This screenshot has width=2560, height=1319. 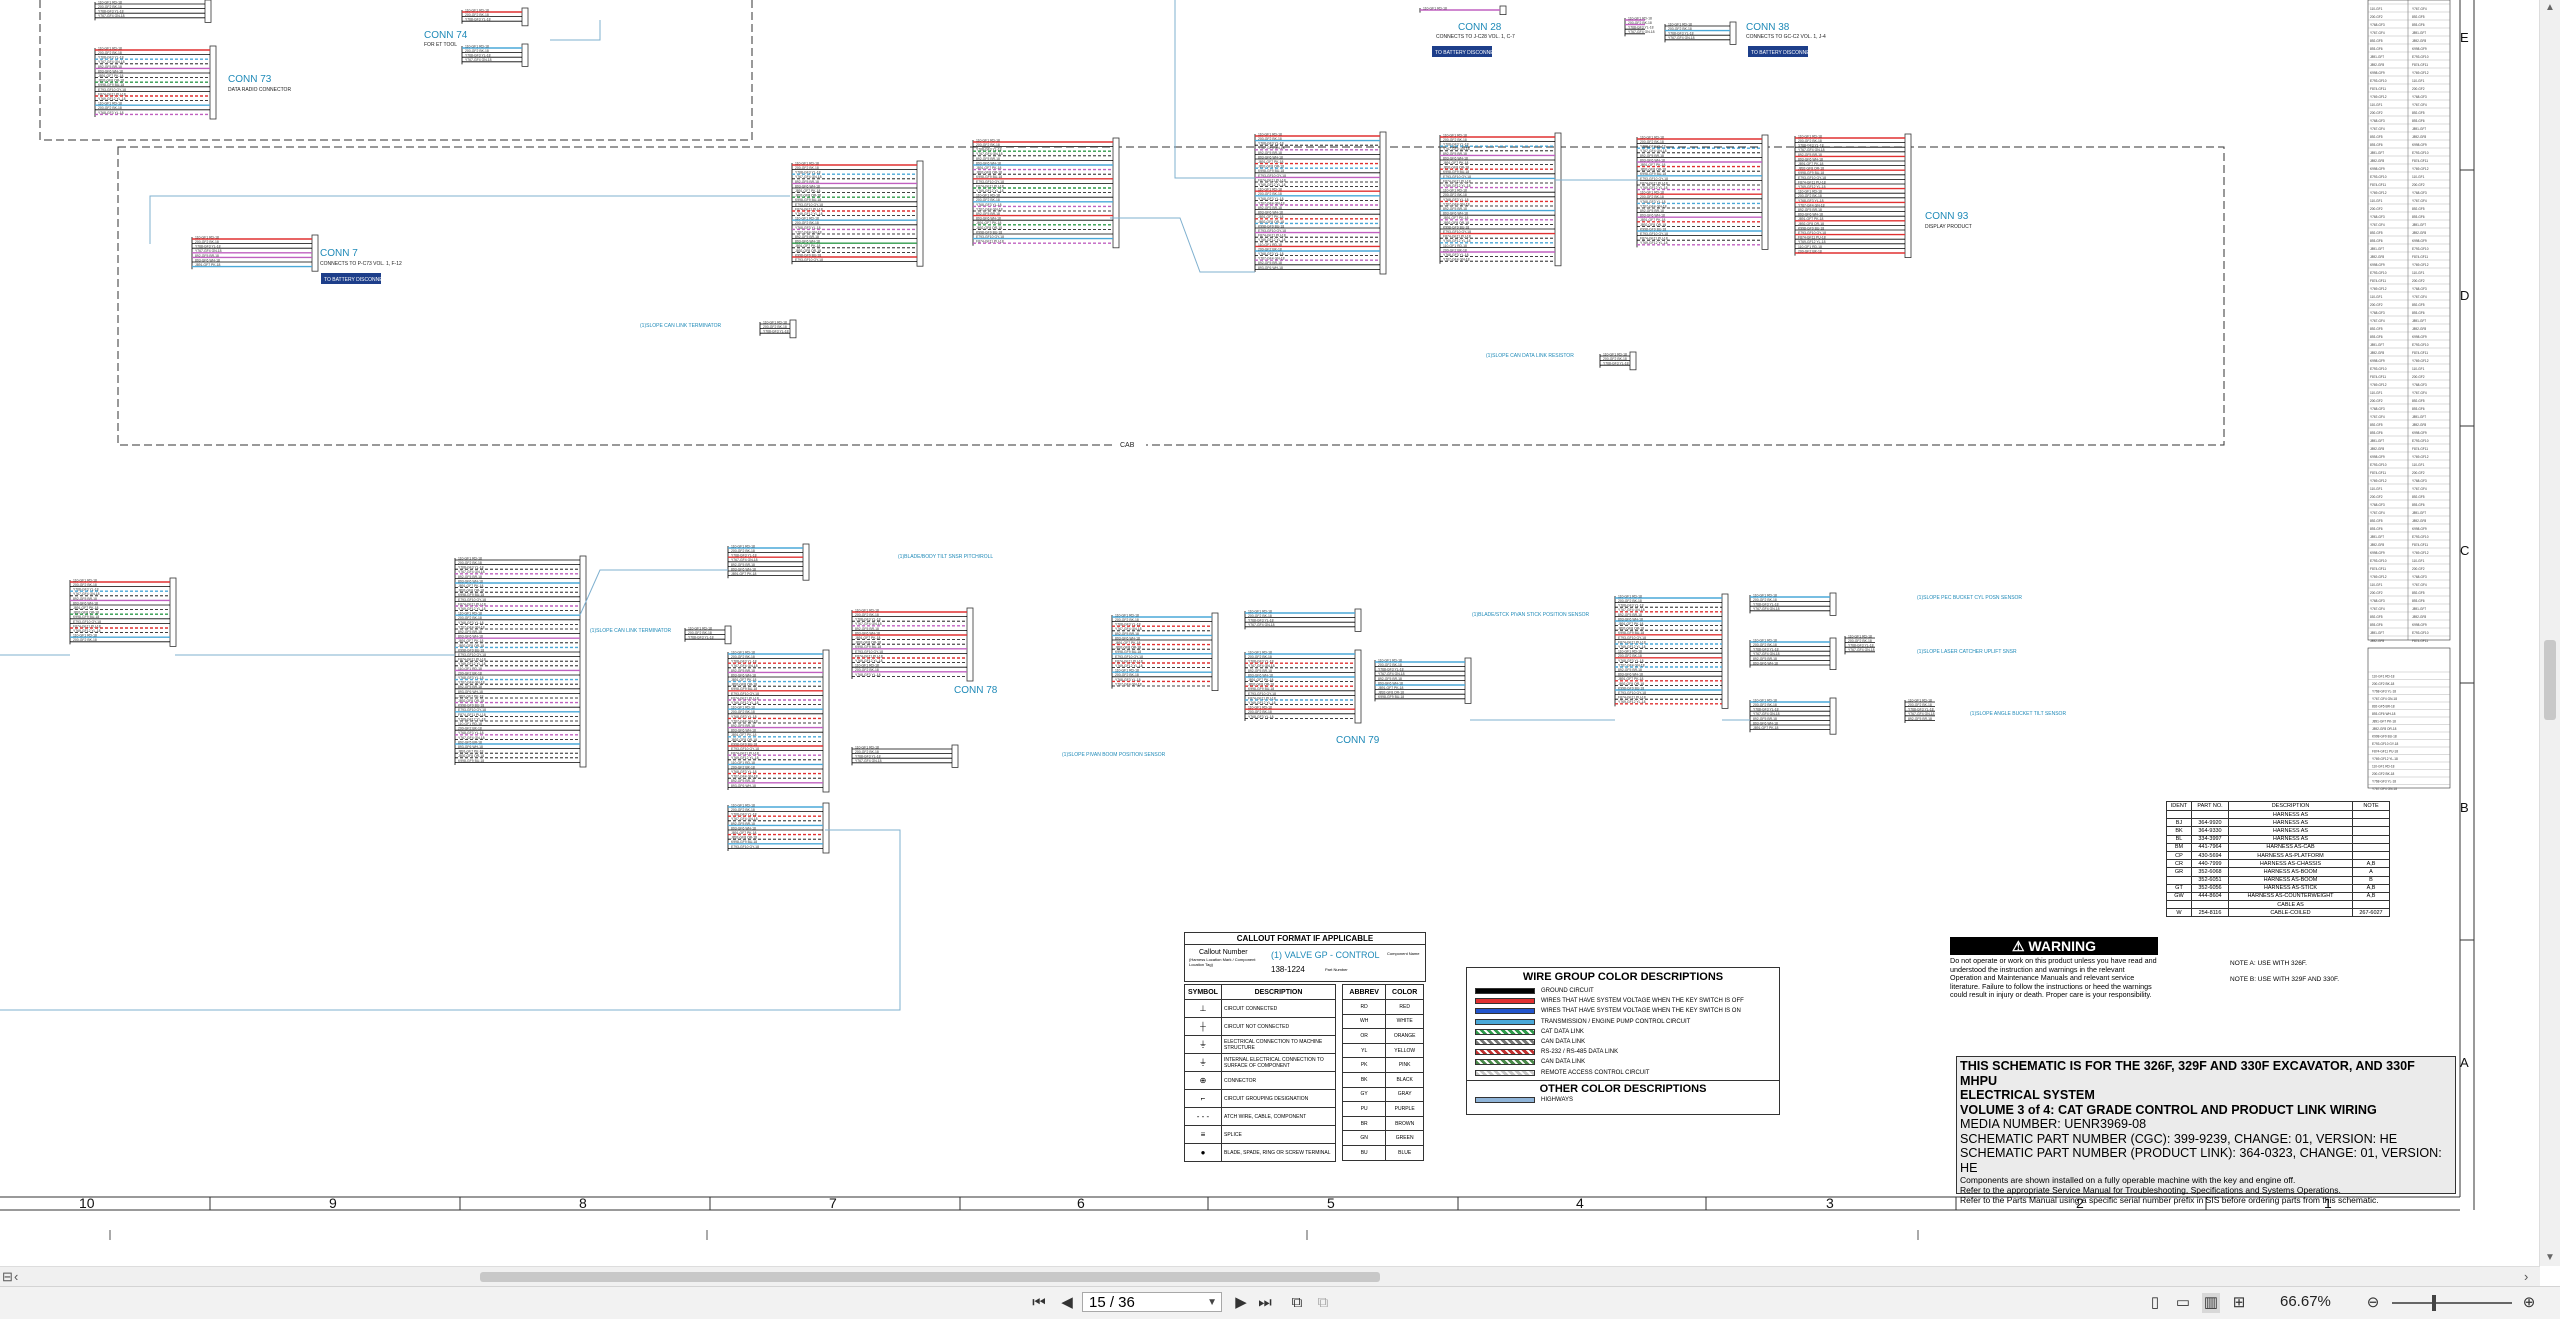 What do you see at coordinates (7, 1277) in the screenshot?
I see `scroll-left-icon: ⊟` at bounding box center [7, 1277].